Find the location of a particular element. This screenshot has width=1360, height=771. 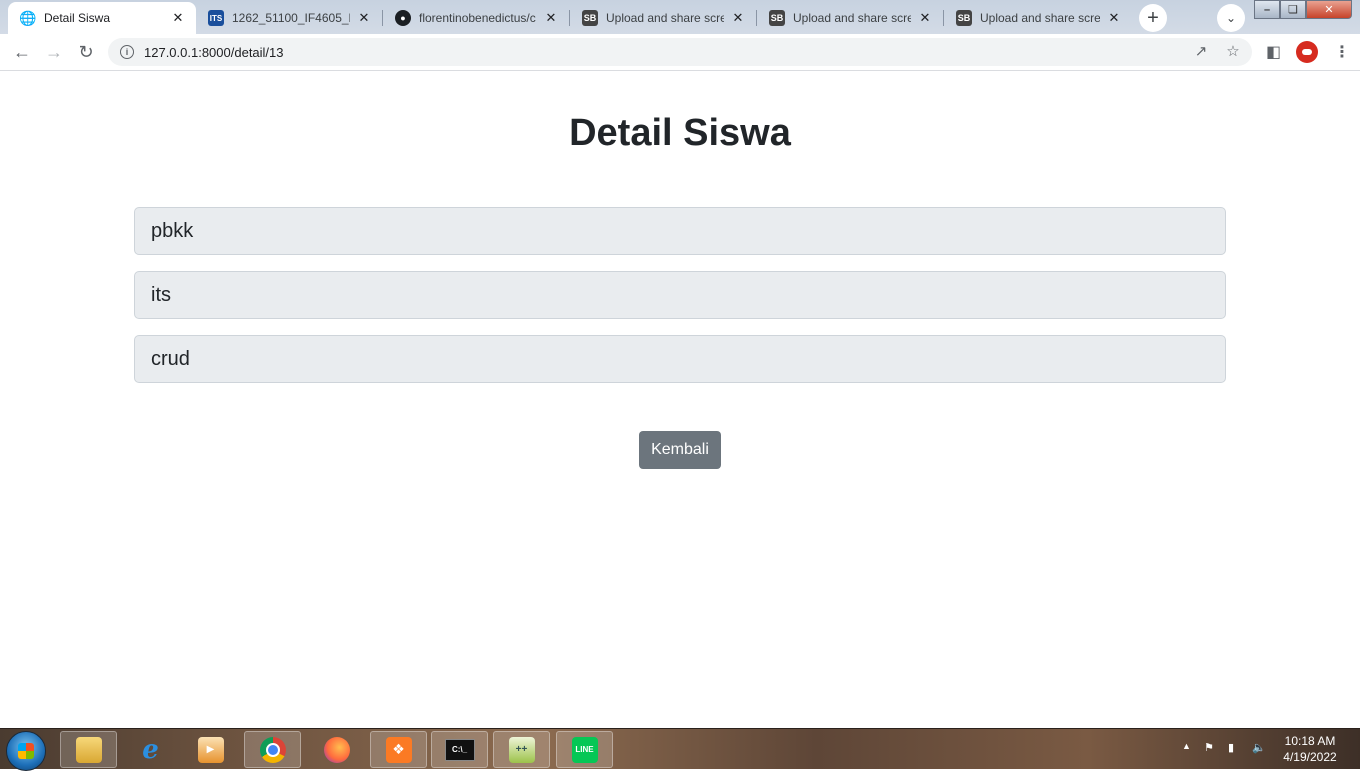

windows-logo-icon is located at coordinates (26, 751).